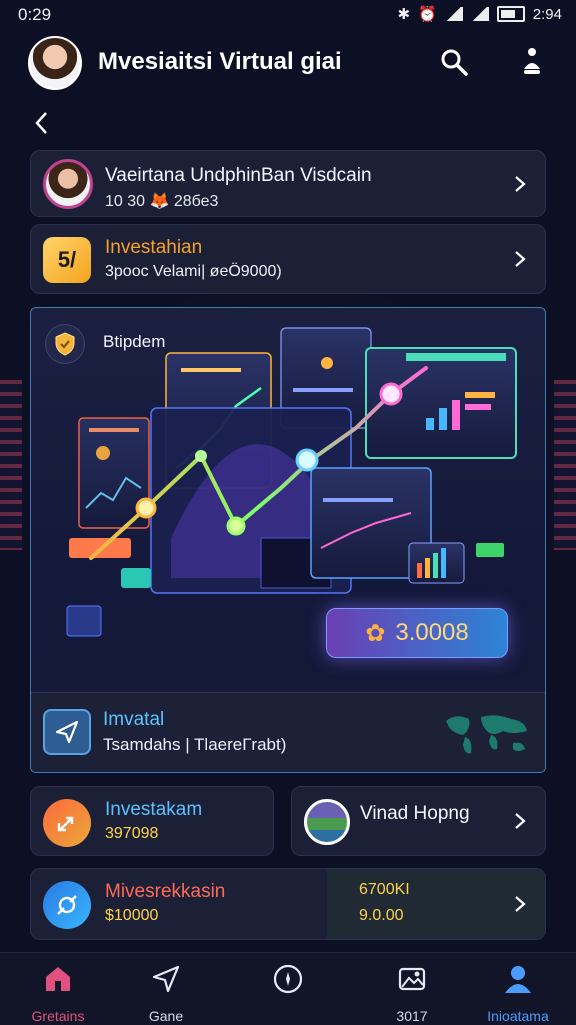 The image size is (576, 1025). I want to click on hero-label: Btipdem, so click(134, 341).